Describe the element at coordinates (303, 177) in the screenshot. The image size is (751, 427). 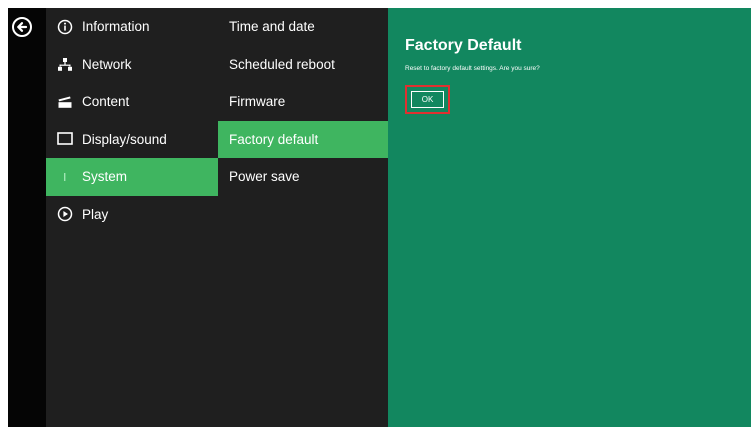
I see `submenu-item-power-save: Power save` at that location.